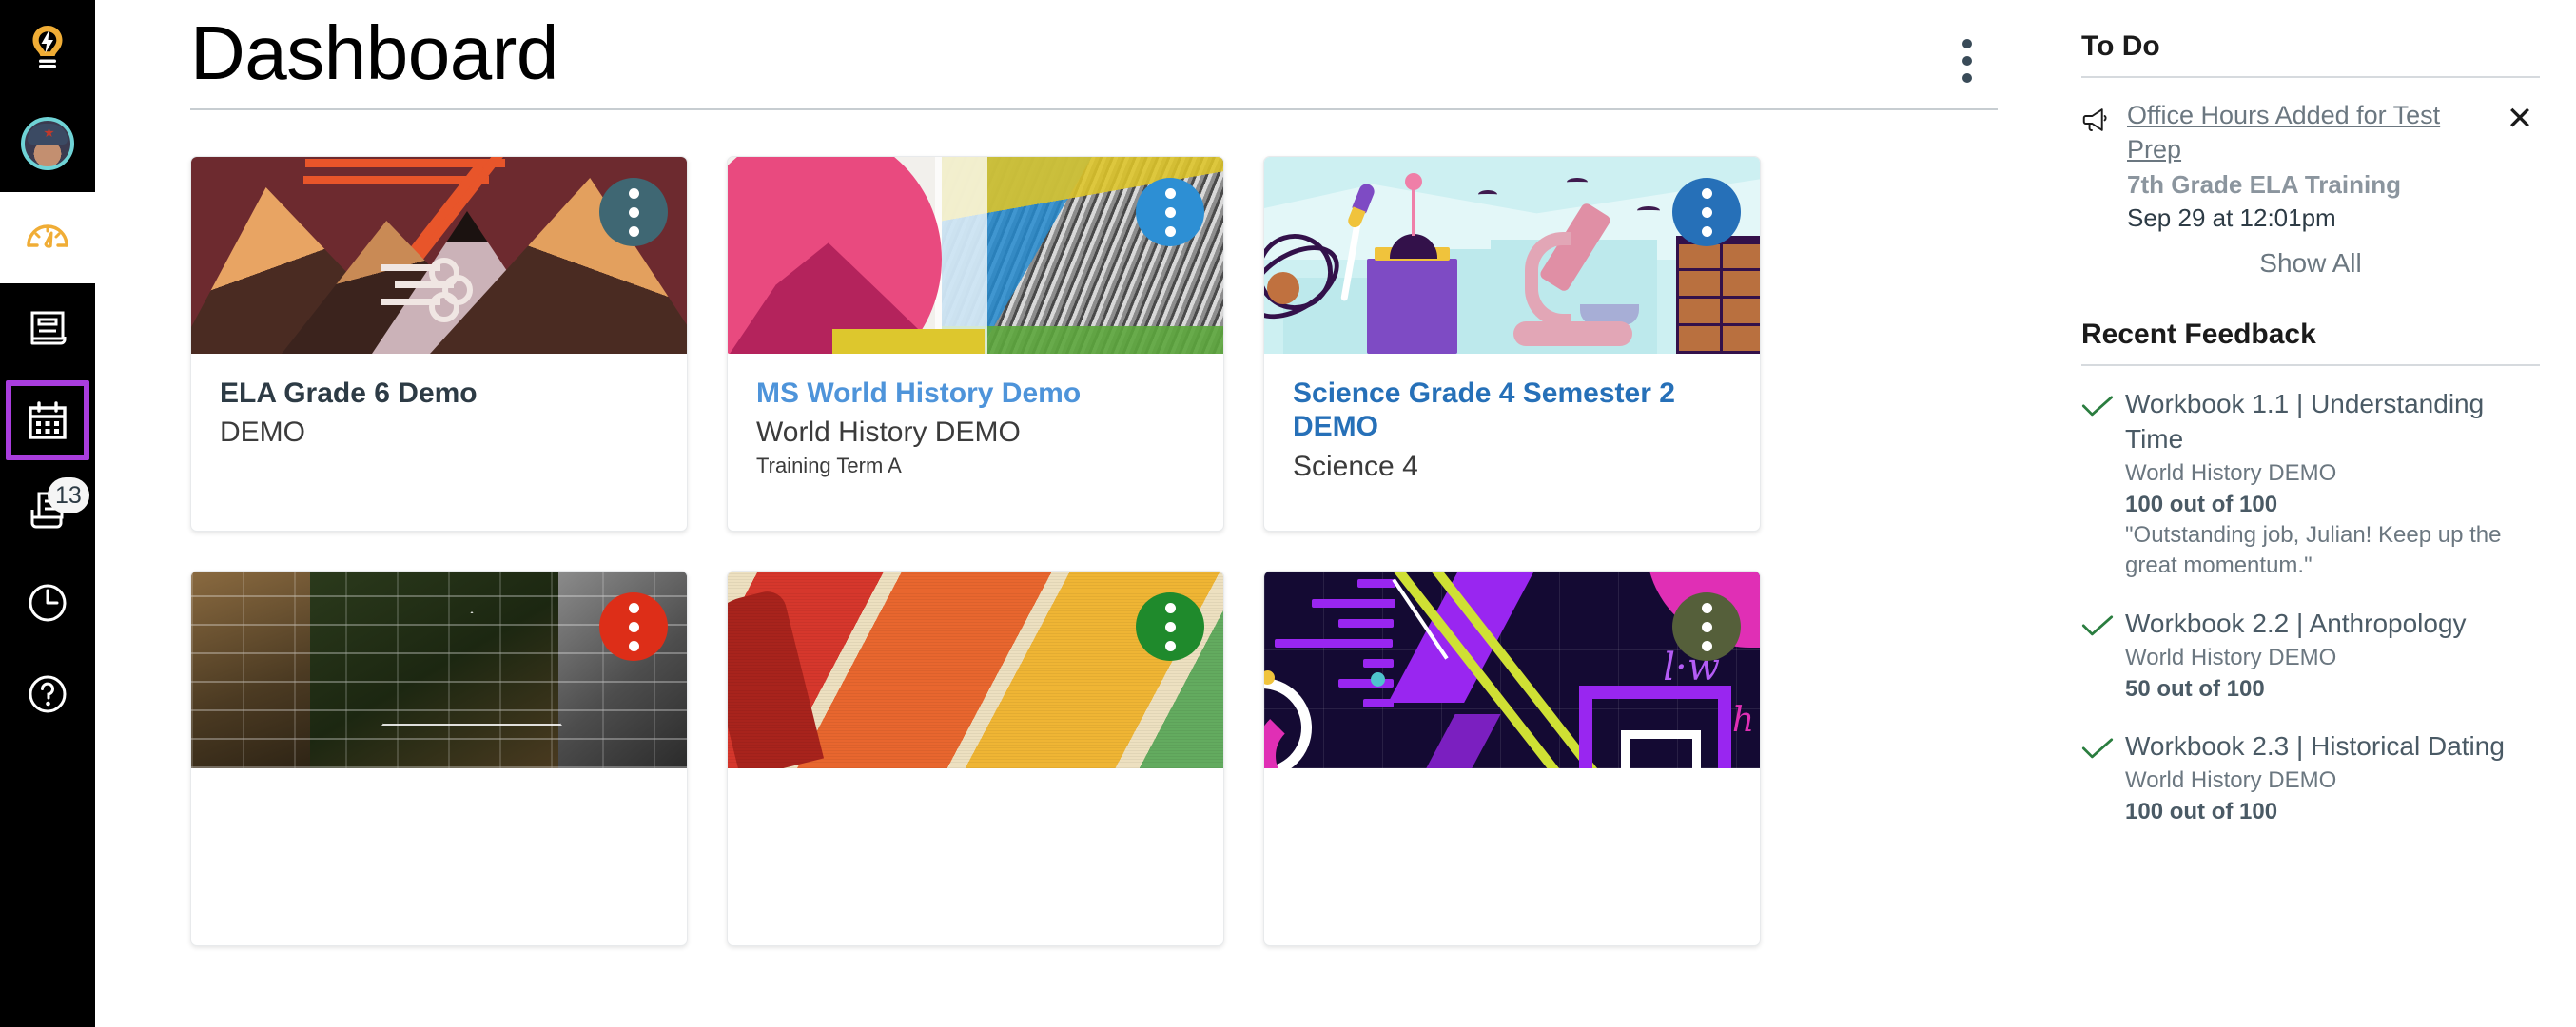  I want to click on inbox-unread-badge: 13, so click(68, 495).